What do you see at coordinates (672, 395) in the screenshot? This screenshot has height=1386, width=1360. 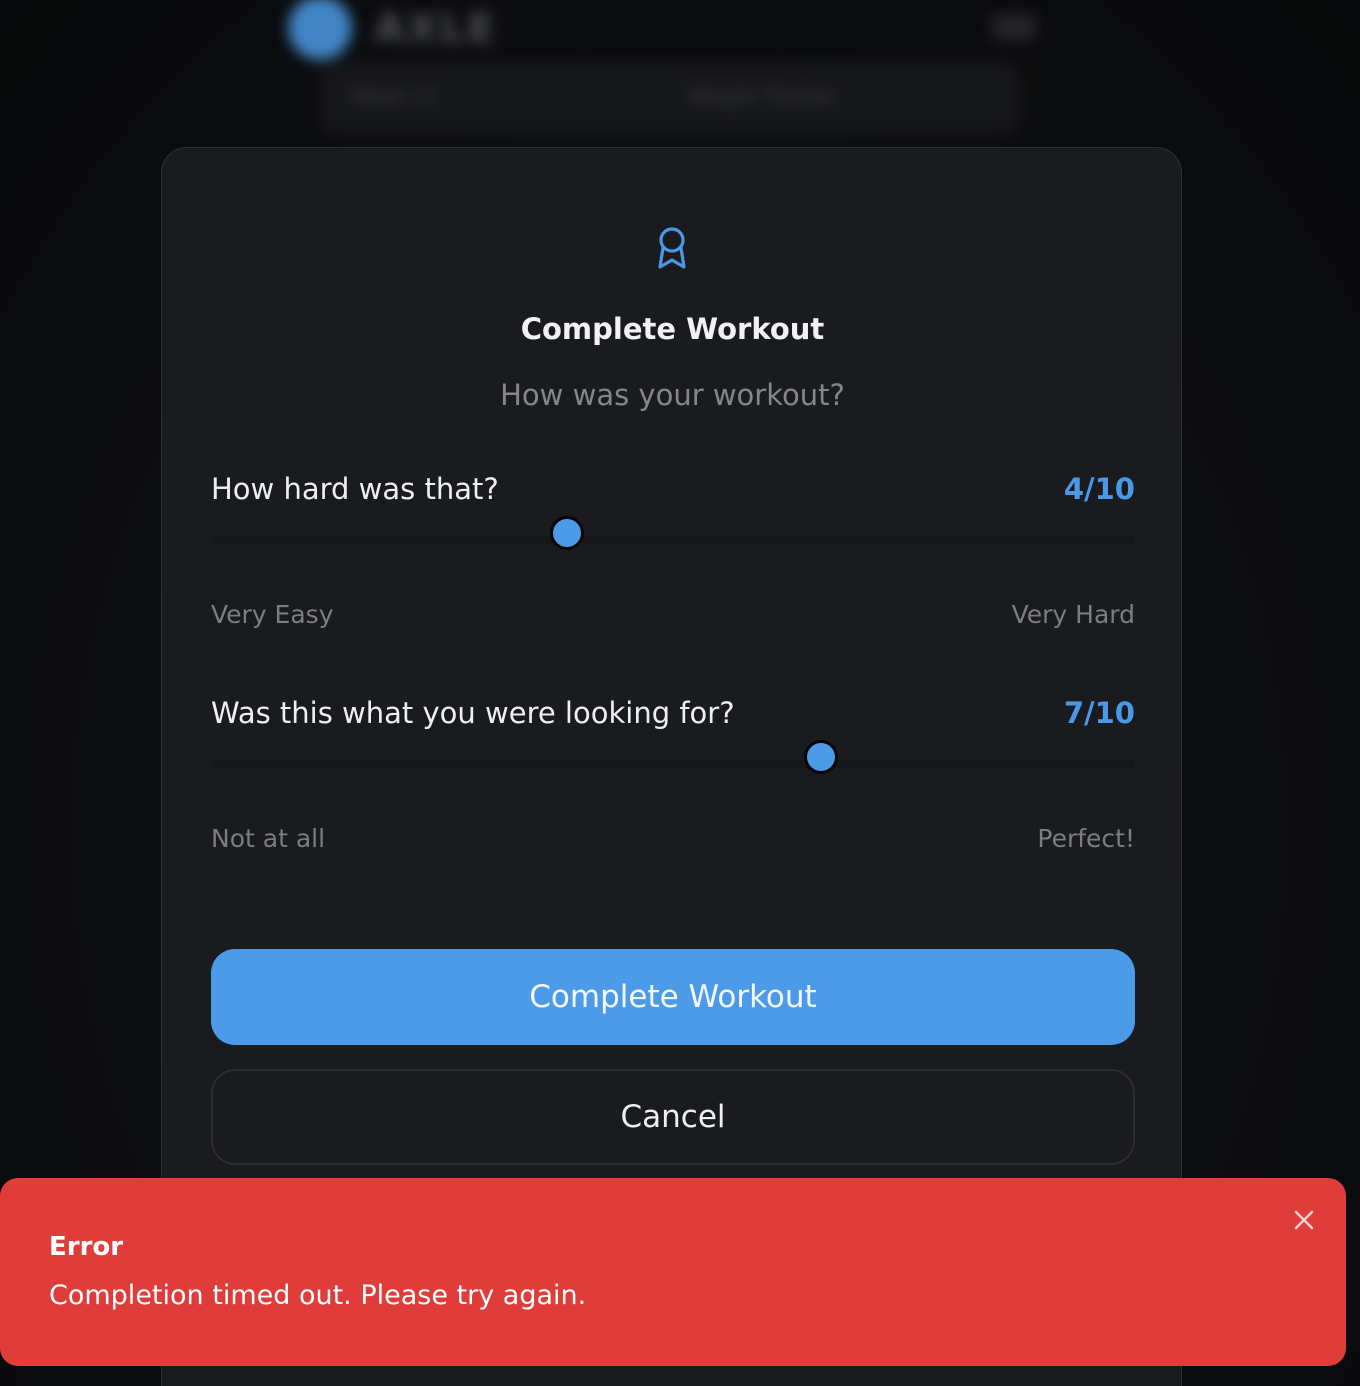 I see `modal-subtitle: How was your workout?` at bounding box center [672, 395].